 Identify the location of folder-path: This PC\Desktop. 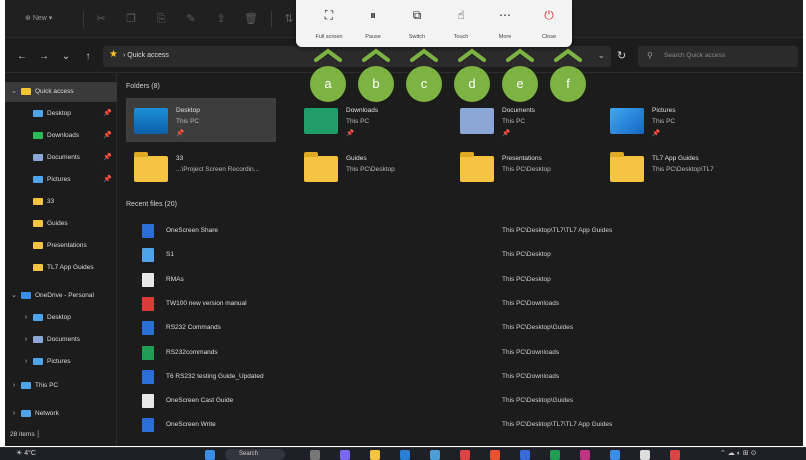
(370, 169).